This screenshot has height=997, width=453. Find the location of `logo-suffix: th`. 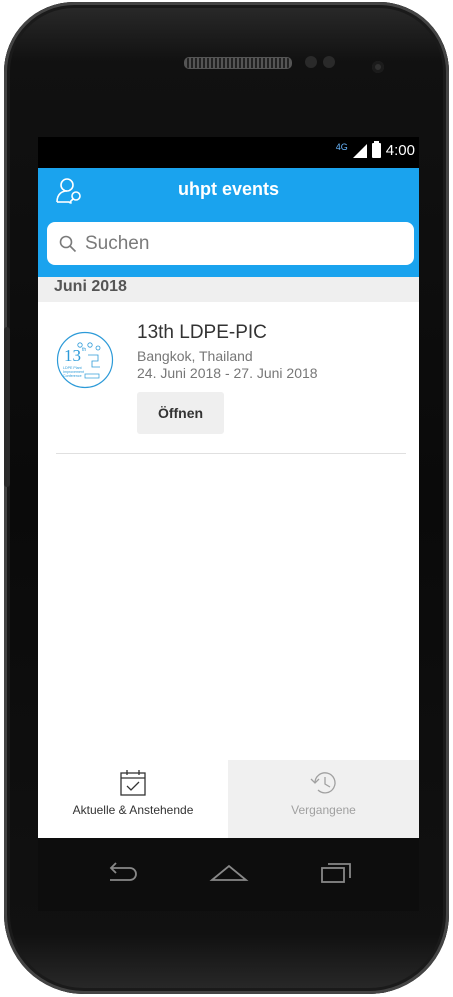

logo-suffix: th is located at coordinates (84, 350).